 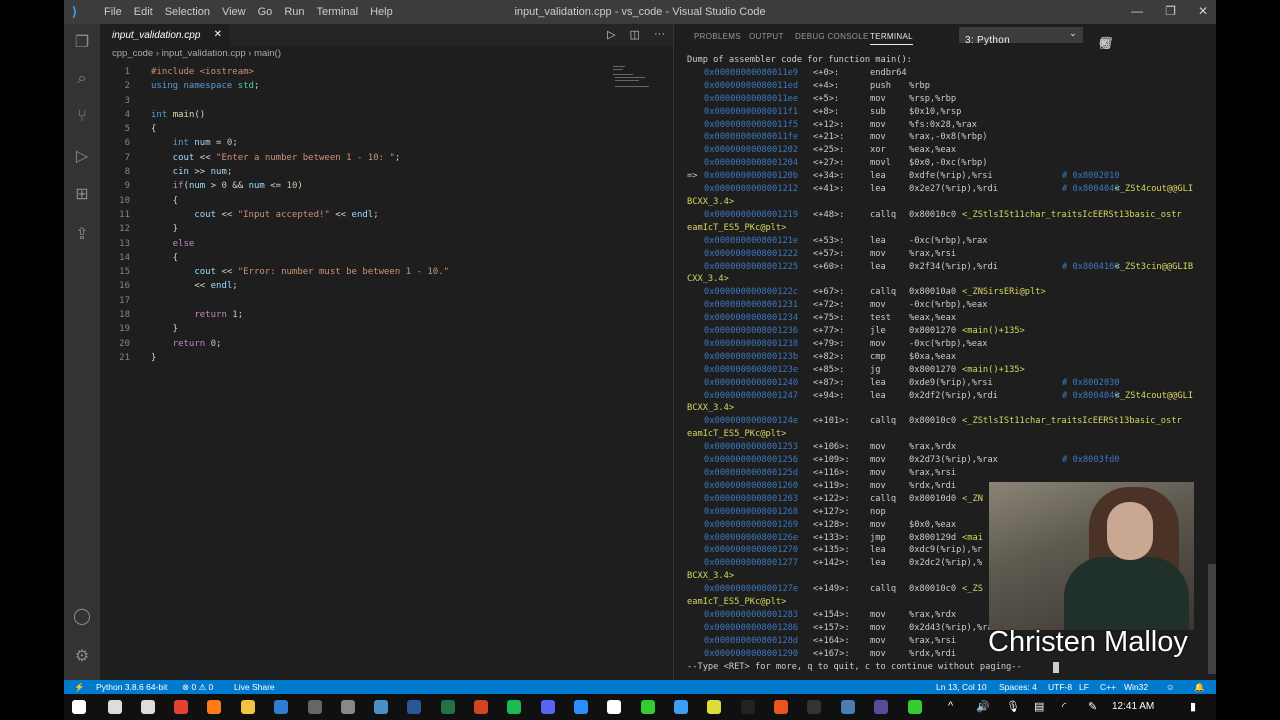 I want to click on menu-go: Go, so click(x=265, y=12).